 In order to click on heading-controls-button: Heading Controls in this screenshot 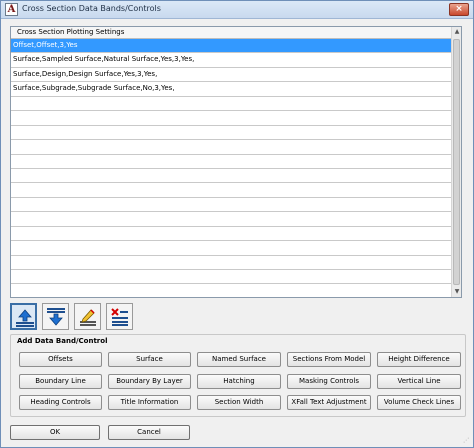, I will do `click(60, 402)`.